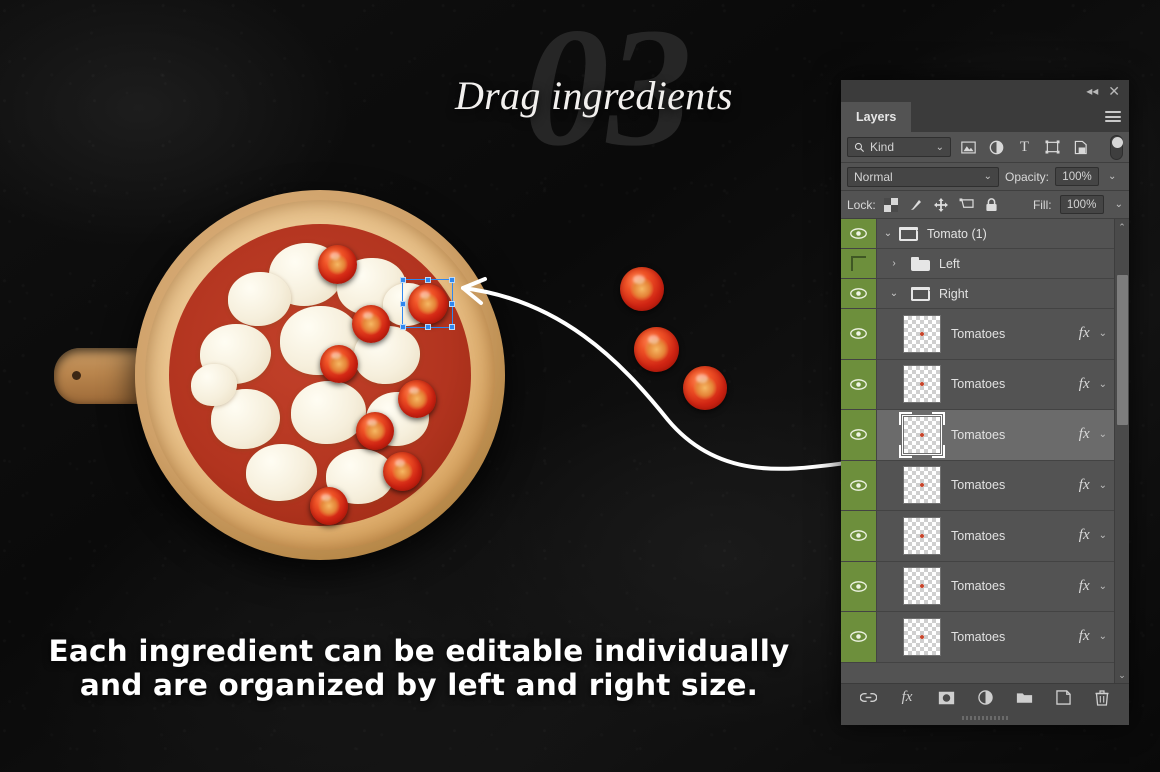 This screenshot has width=1160, height=772. I want to click on handle-middle-left, so click(403, 303).